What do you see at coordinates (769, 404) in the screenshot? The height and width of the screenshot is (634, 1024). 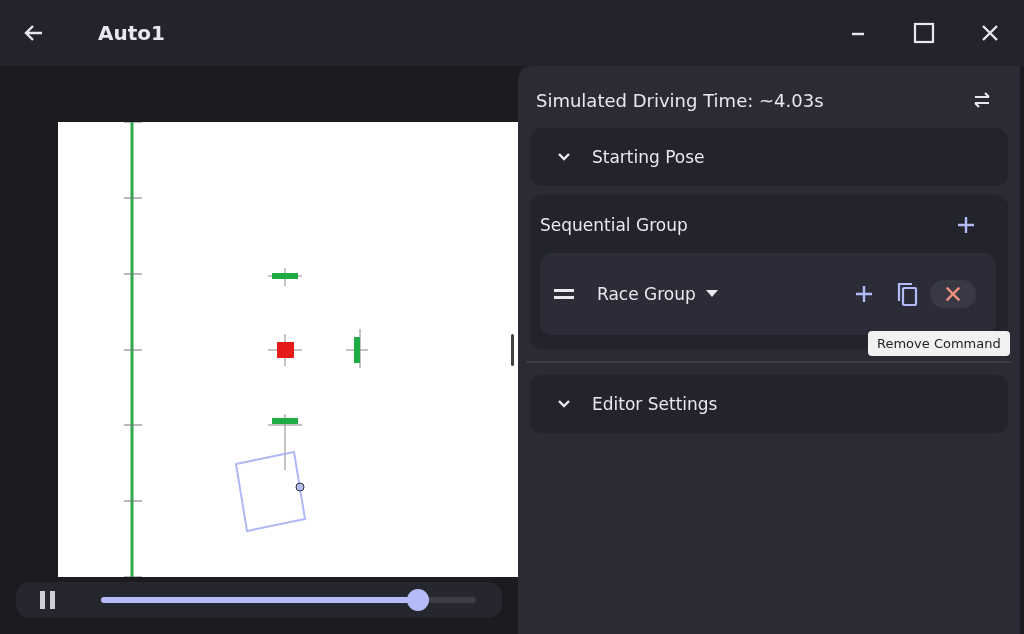 I see `collapsible-section: Editor Settings` at bounding box center [769, 404].